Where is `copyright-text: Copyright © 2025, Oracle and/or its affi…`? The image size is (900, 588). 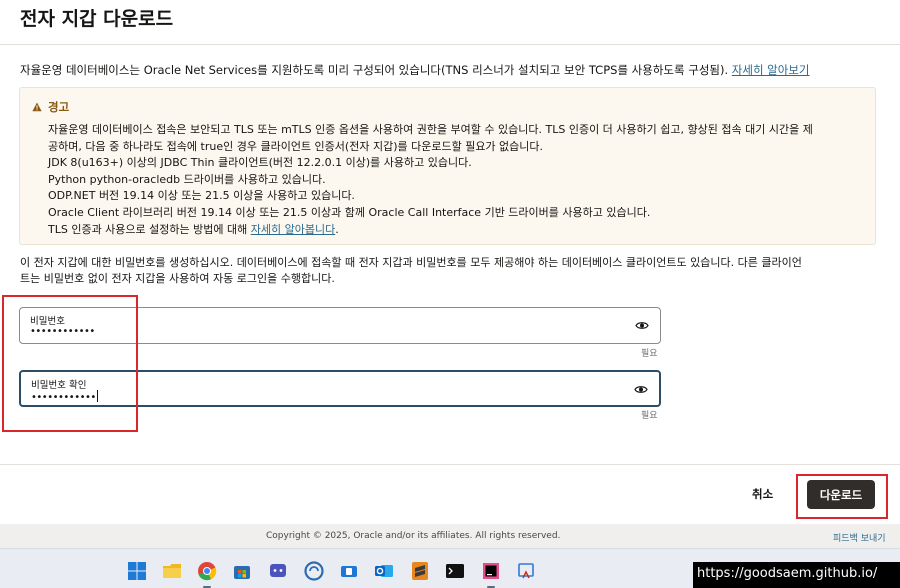 copyright-text: Copyright © 2025, Oracle and/or its affi… is located at coordinates (413, 536).